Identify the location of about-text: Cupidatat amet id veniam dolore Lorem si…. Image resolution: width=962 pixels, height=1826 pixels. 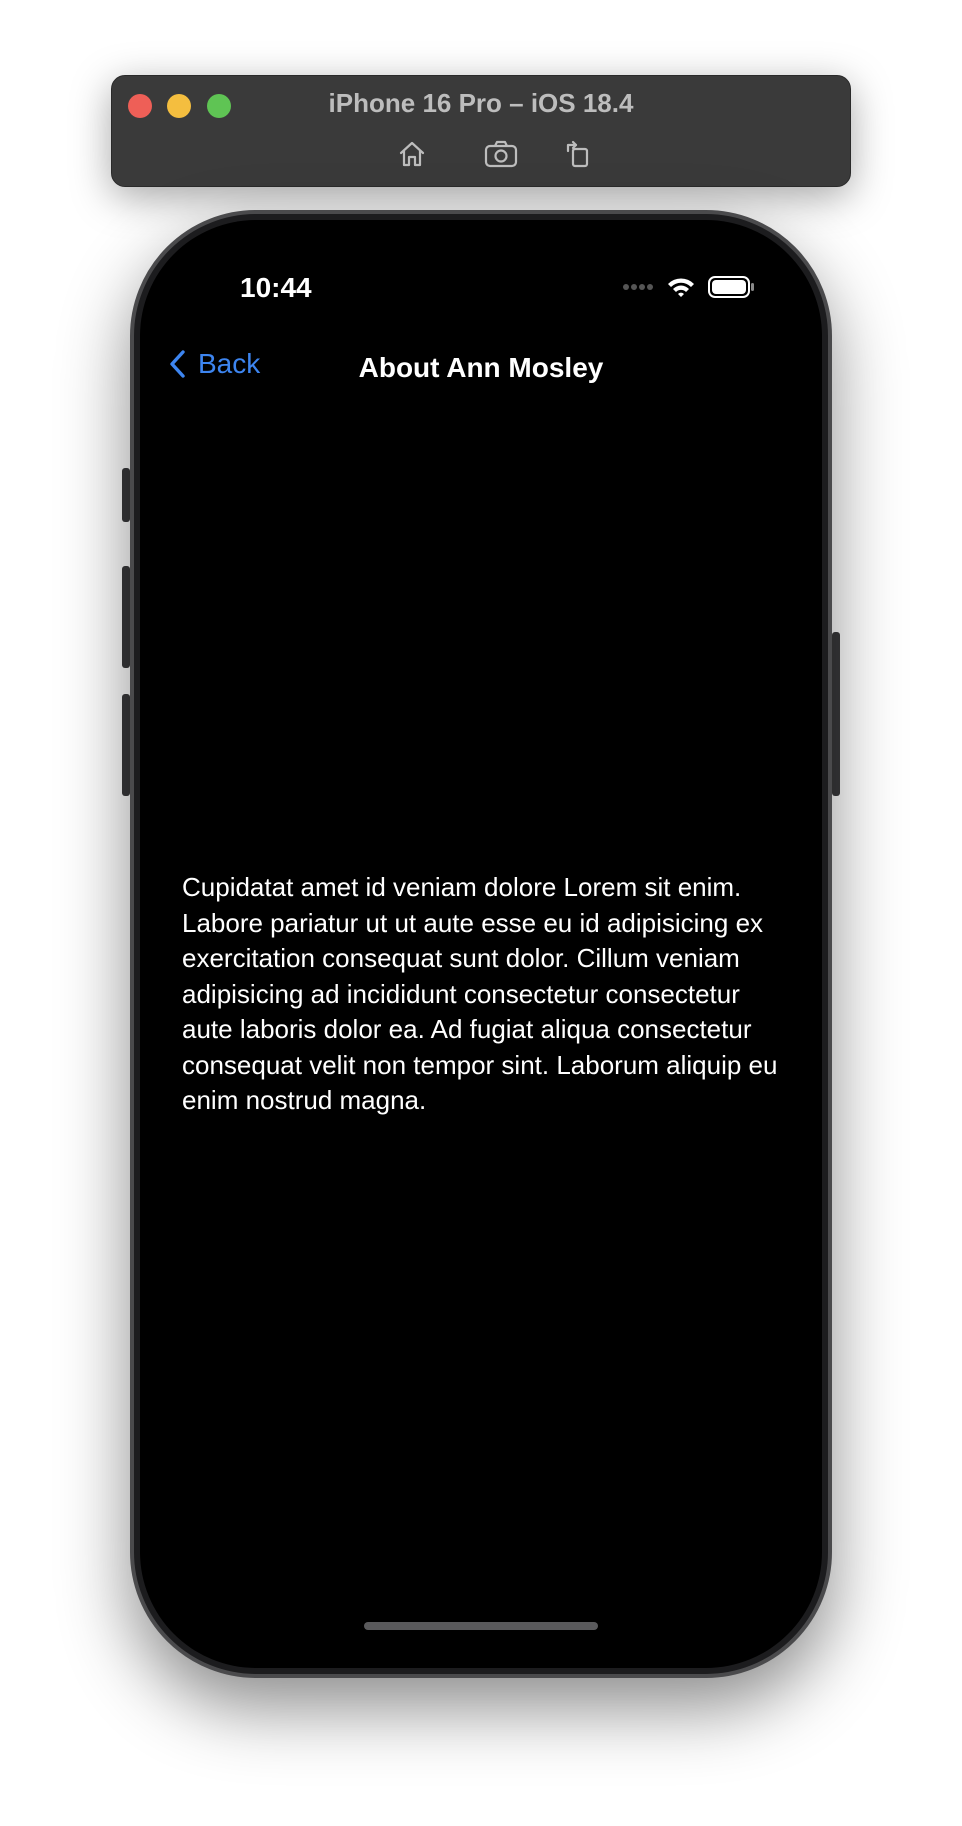
(480, 993).